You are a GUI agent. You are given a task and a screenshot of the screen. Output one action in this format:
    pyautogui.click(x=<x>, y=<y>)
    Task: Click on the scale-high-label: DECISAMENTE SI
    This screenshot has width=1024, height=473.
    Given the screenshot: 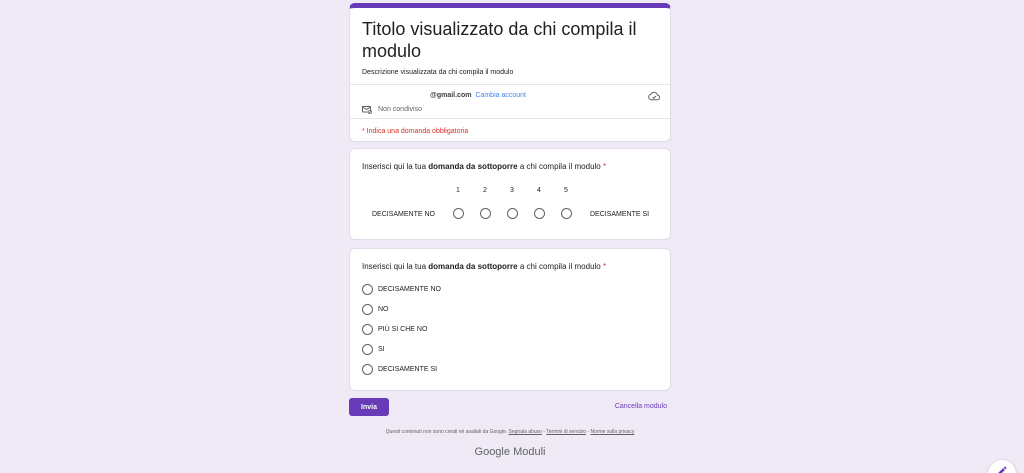 What is the action you would take?
    pyautogui.click(x=620, y=214)
    